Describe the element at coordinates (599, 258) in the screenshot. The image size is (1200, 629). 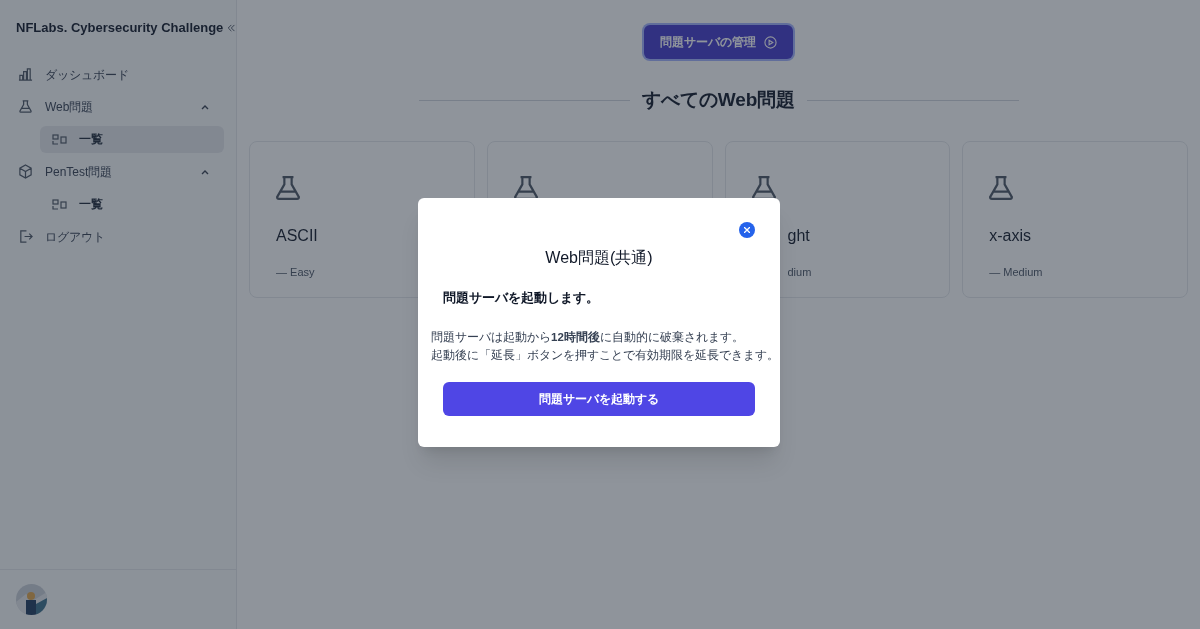
I see `modal-title: Web問題(共通)` at that location.